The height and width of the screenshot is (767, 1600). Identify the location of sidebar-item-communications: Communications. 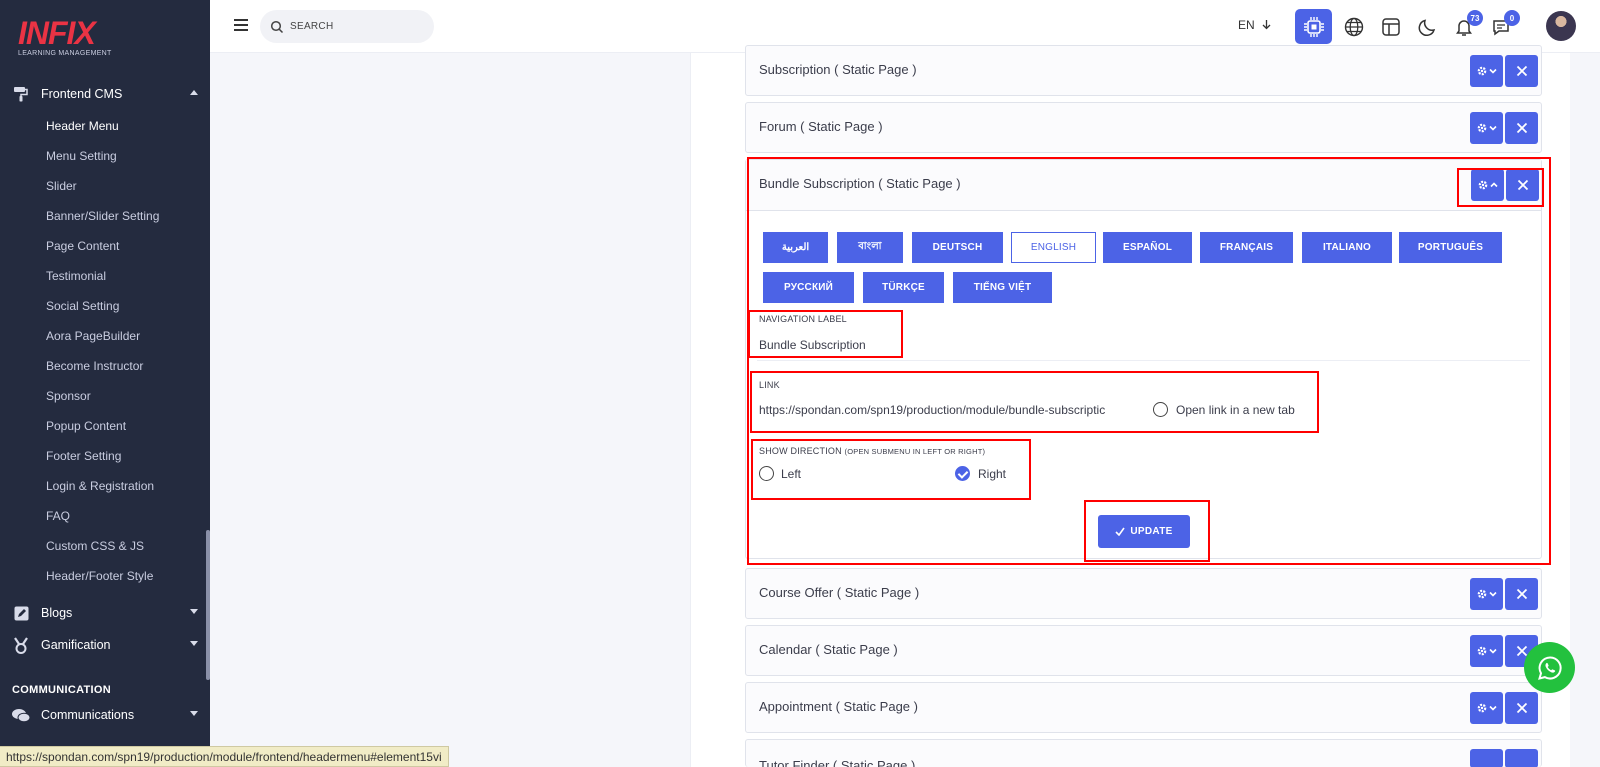
(105, 715).